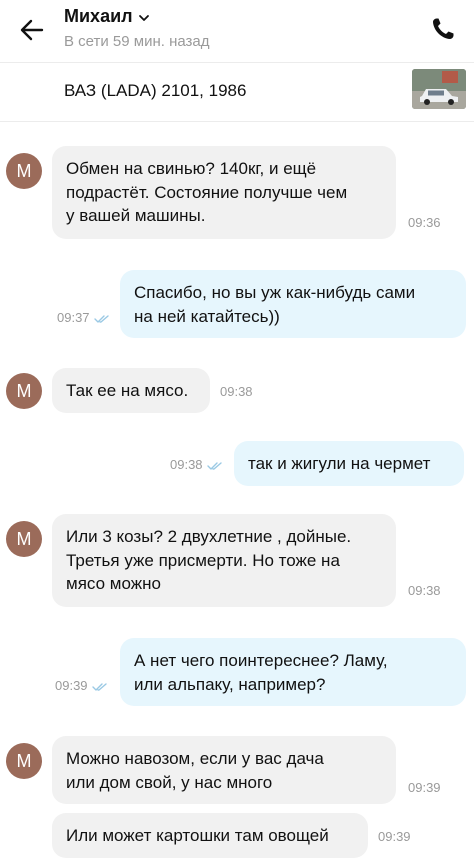  I want to click on listing-divider, so click(237, 121).